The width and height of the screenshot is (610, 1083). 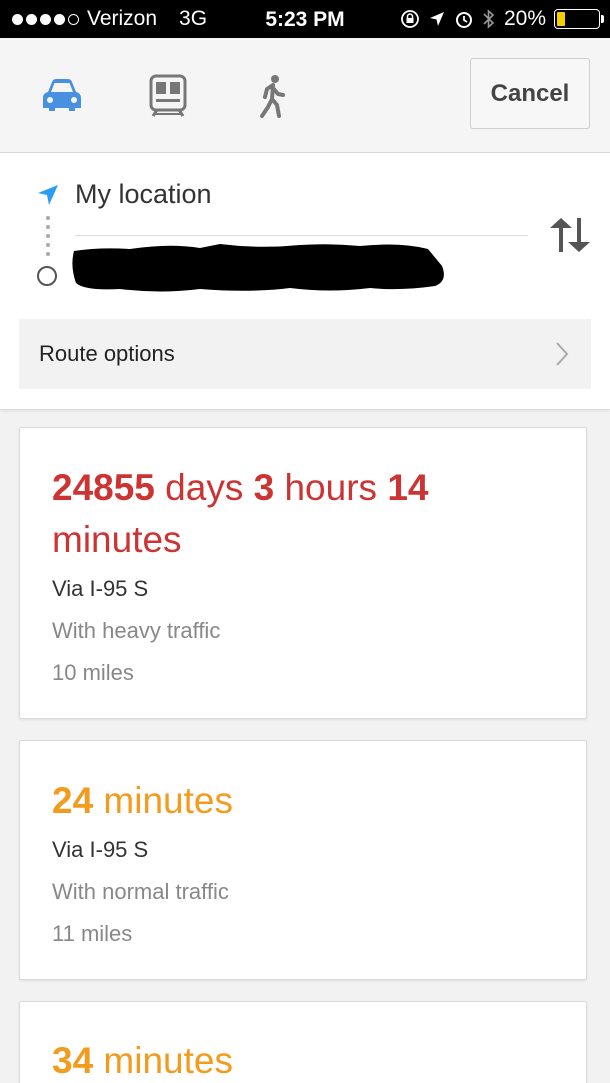 What do you see at coordinates (193, 18) in the screenshot?
I see `network-type: 3G` at bounding box center [193, 18].